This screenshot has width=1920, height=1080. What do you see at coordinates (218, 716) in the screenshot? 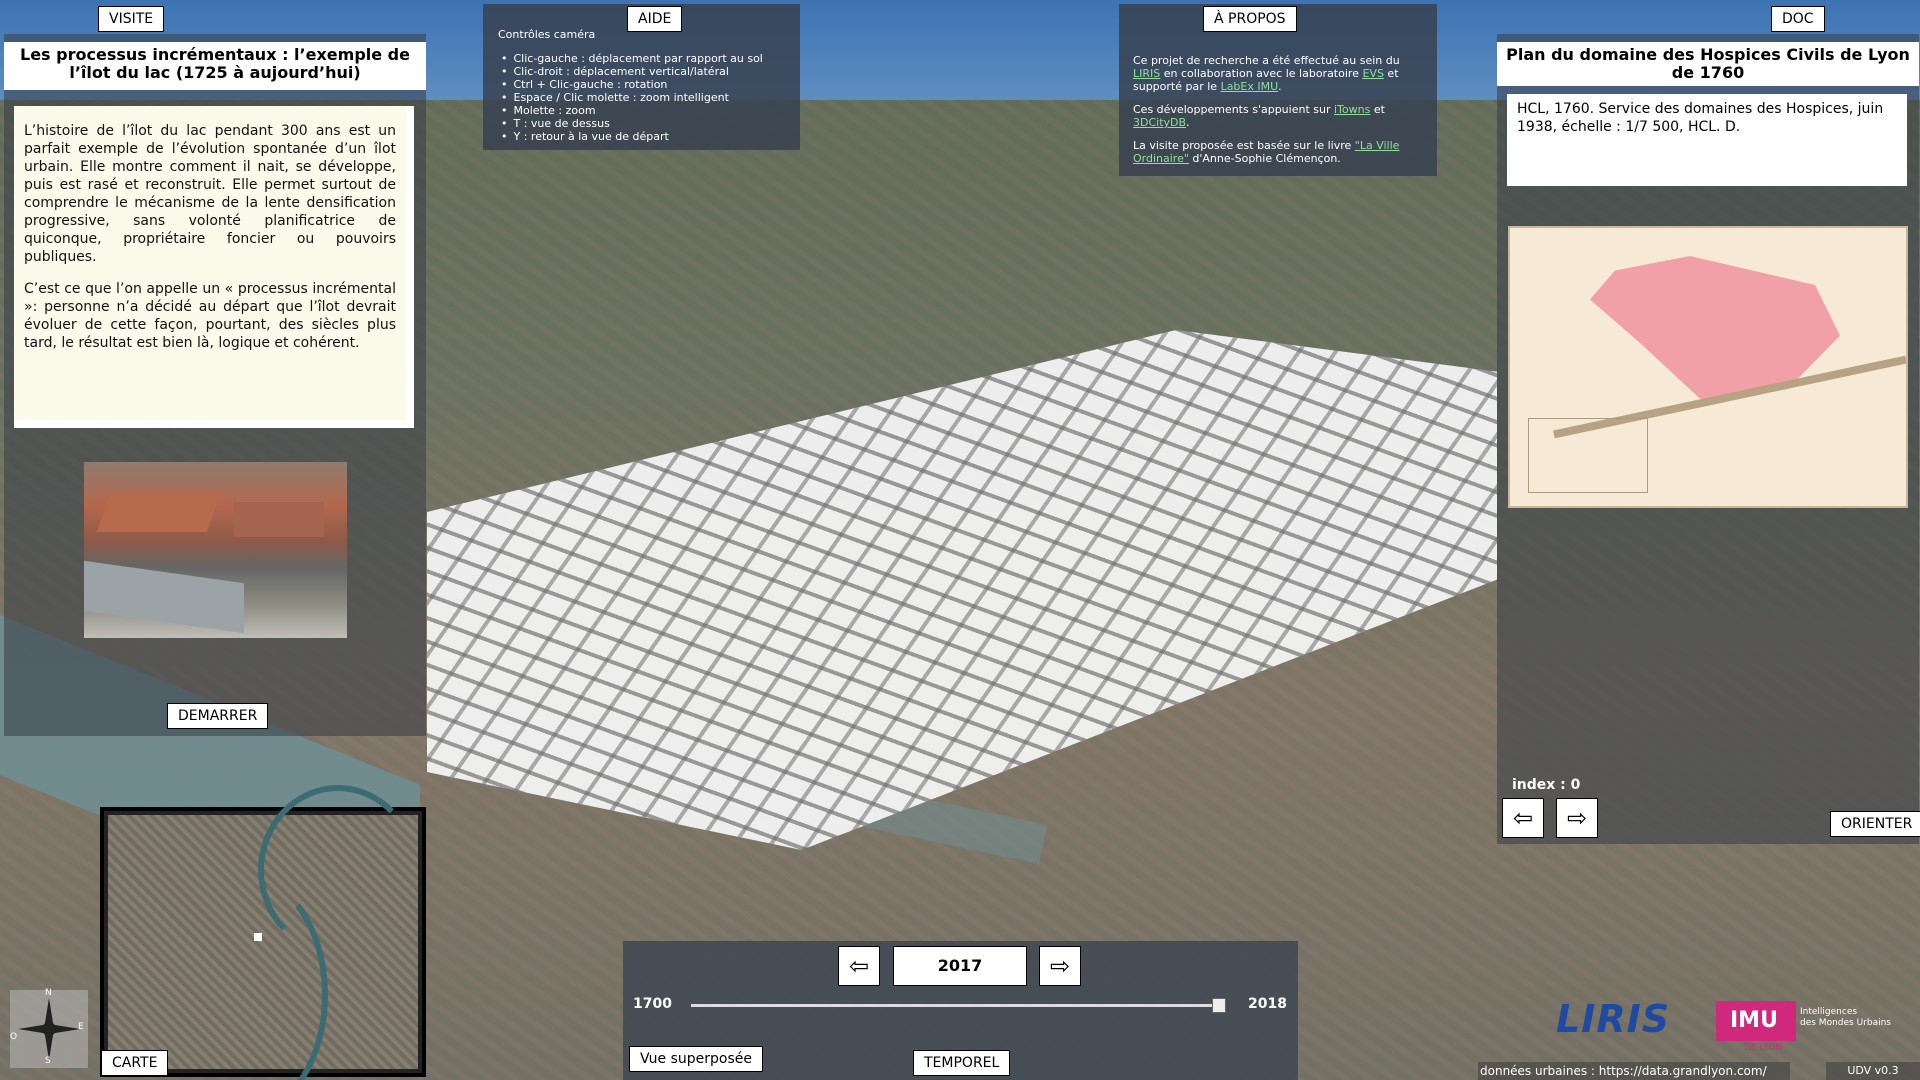
I see `start-button: DEMARRER` at bounding box center [218, 716].